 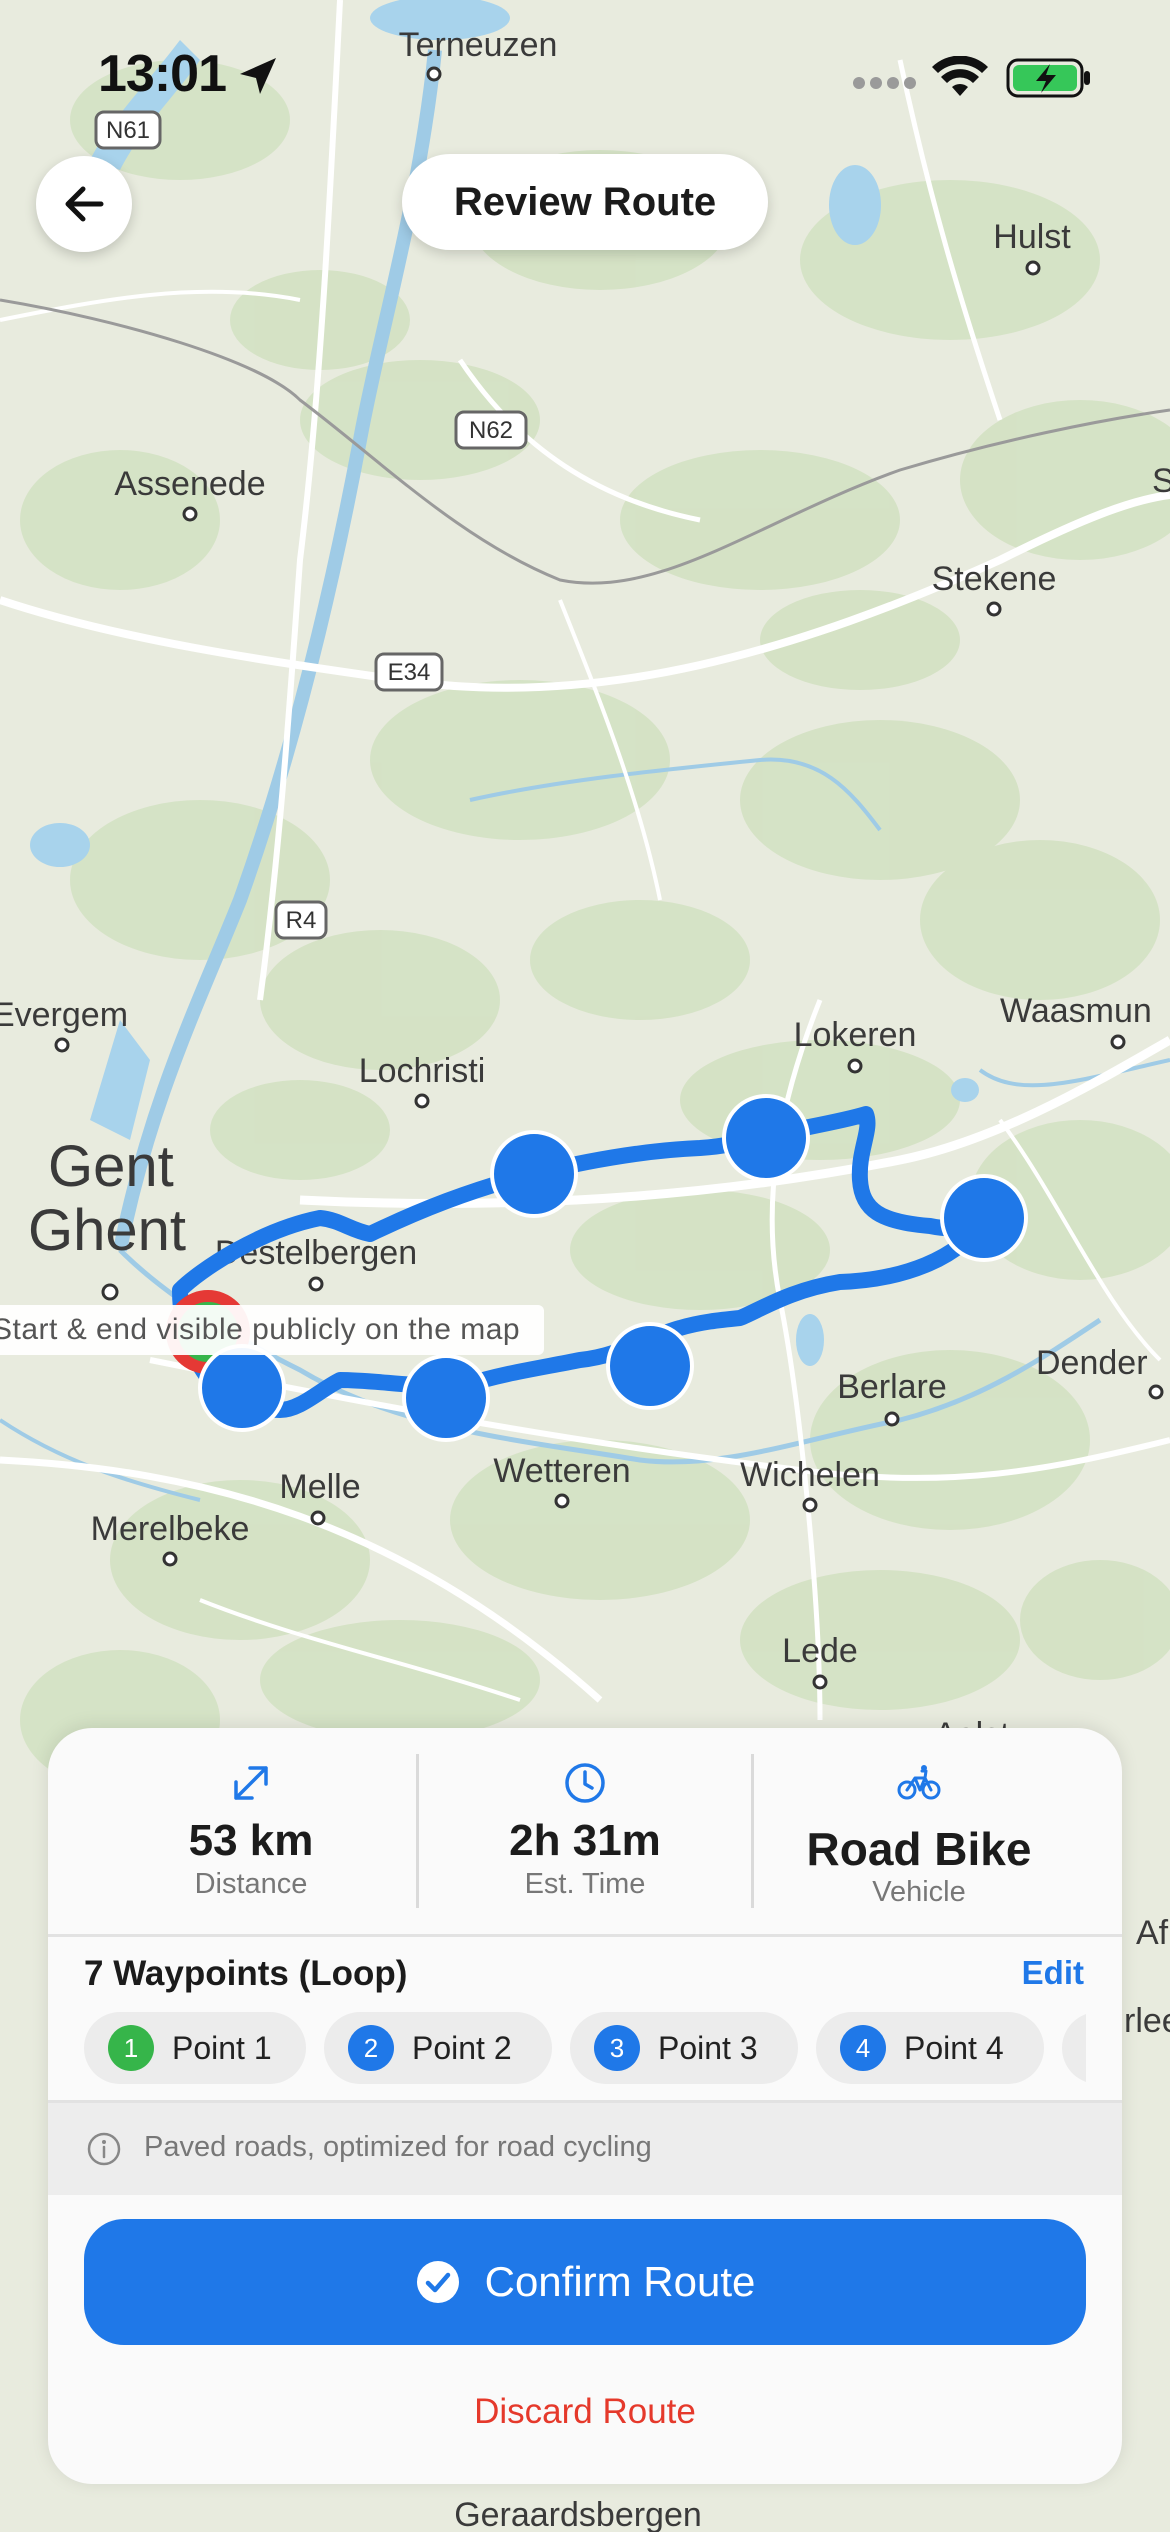 I want to click on time-stat: 2h 31m Est. Time, so click(x=585, y=1831).